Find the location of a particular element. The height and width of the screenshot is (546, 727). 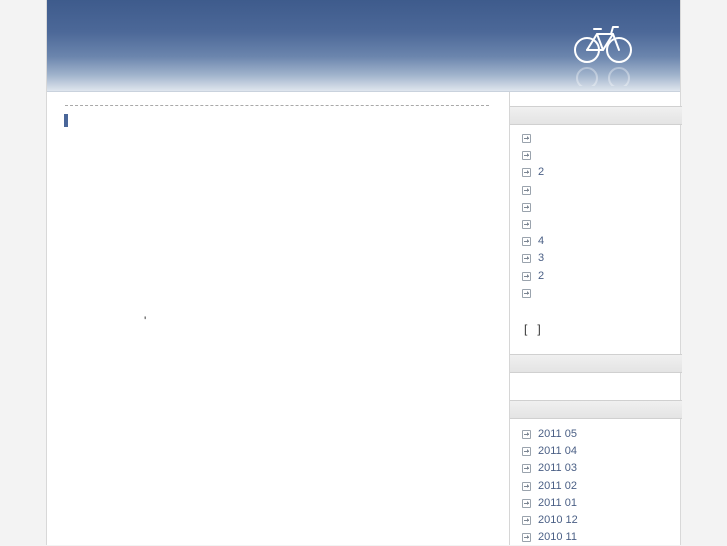

archive-item: 2011 05 is located at coordinates (544, 434).